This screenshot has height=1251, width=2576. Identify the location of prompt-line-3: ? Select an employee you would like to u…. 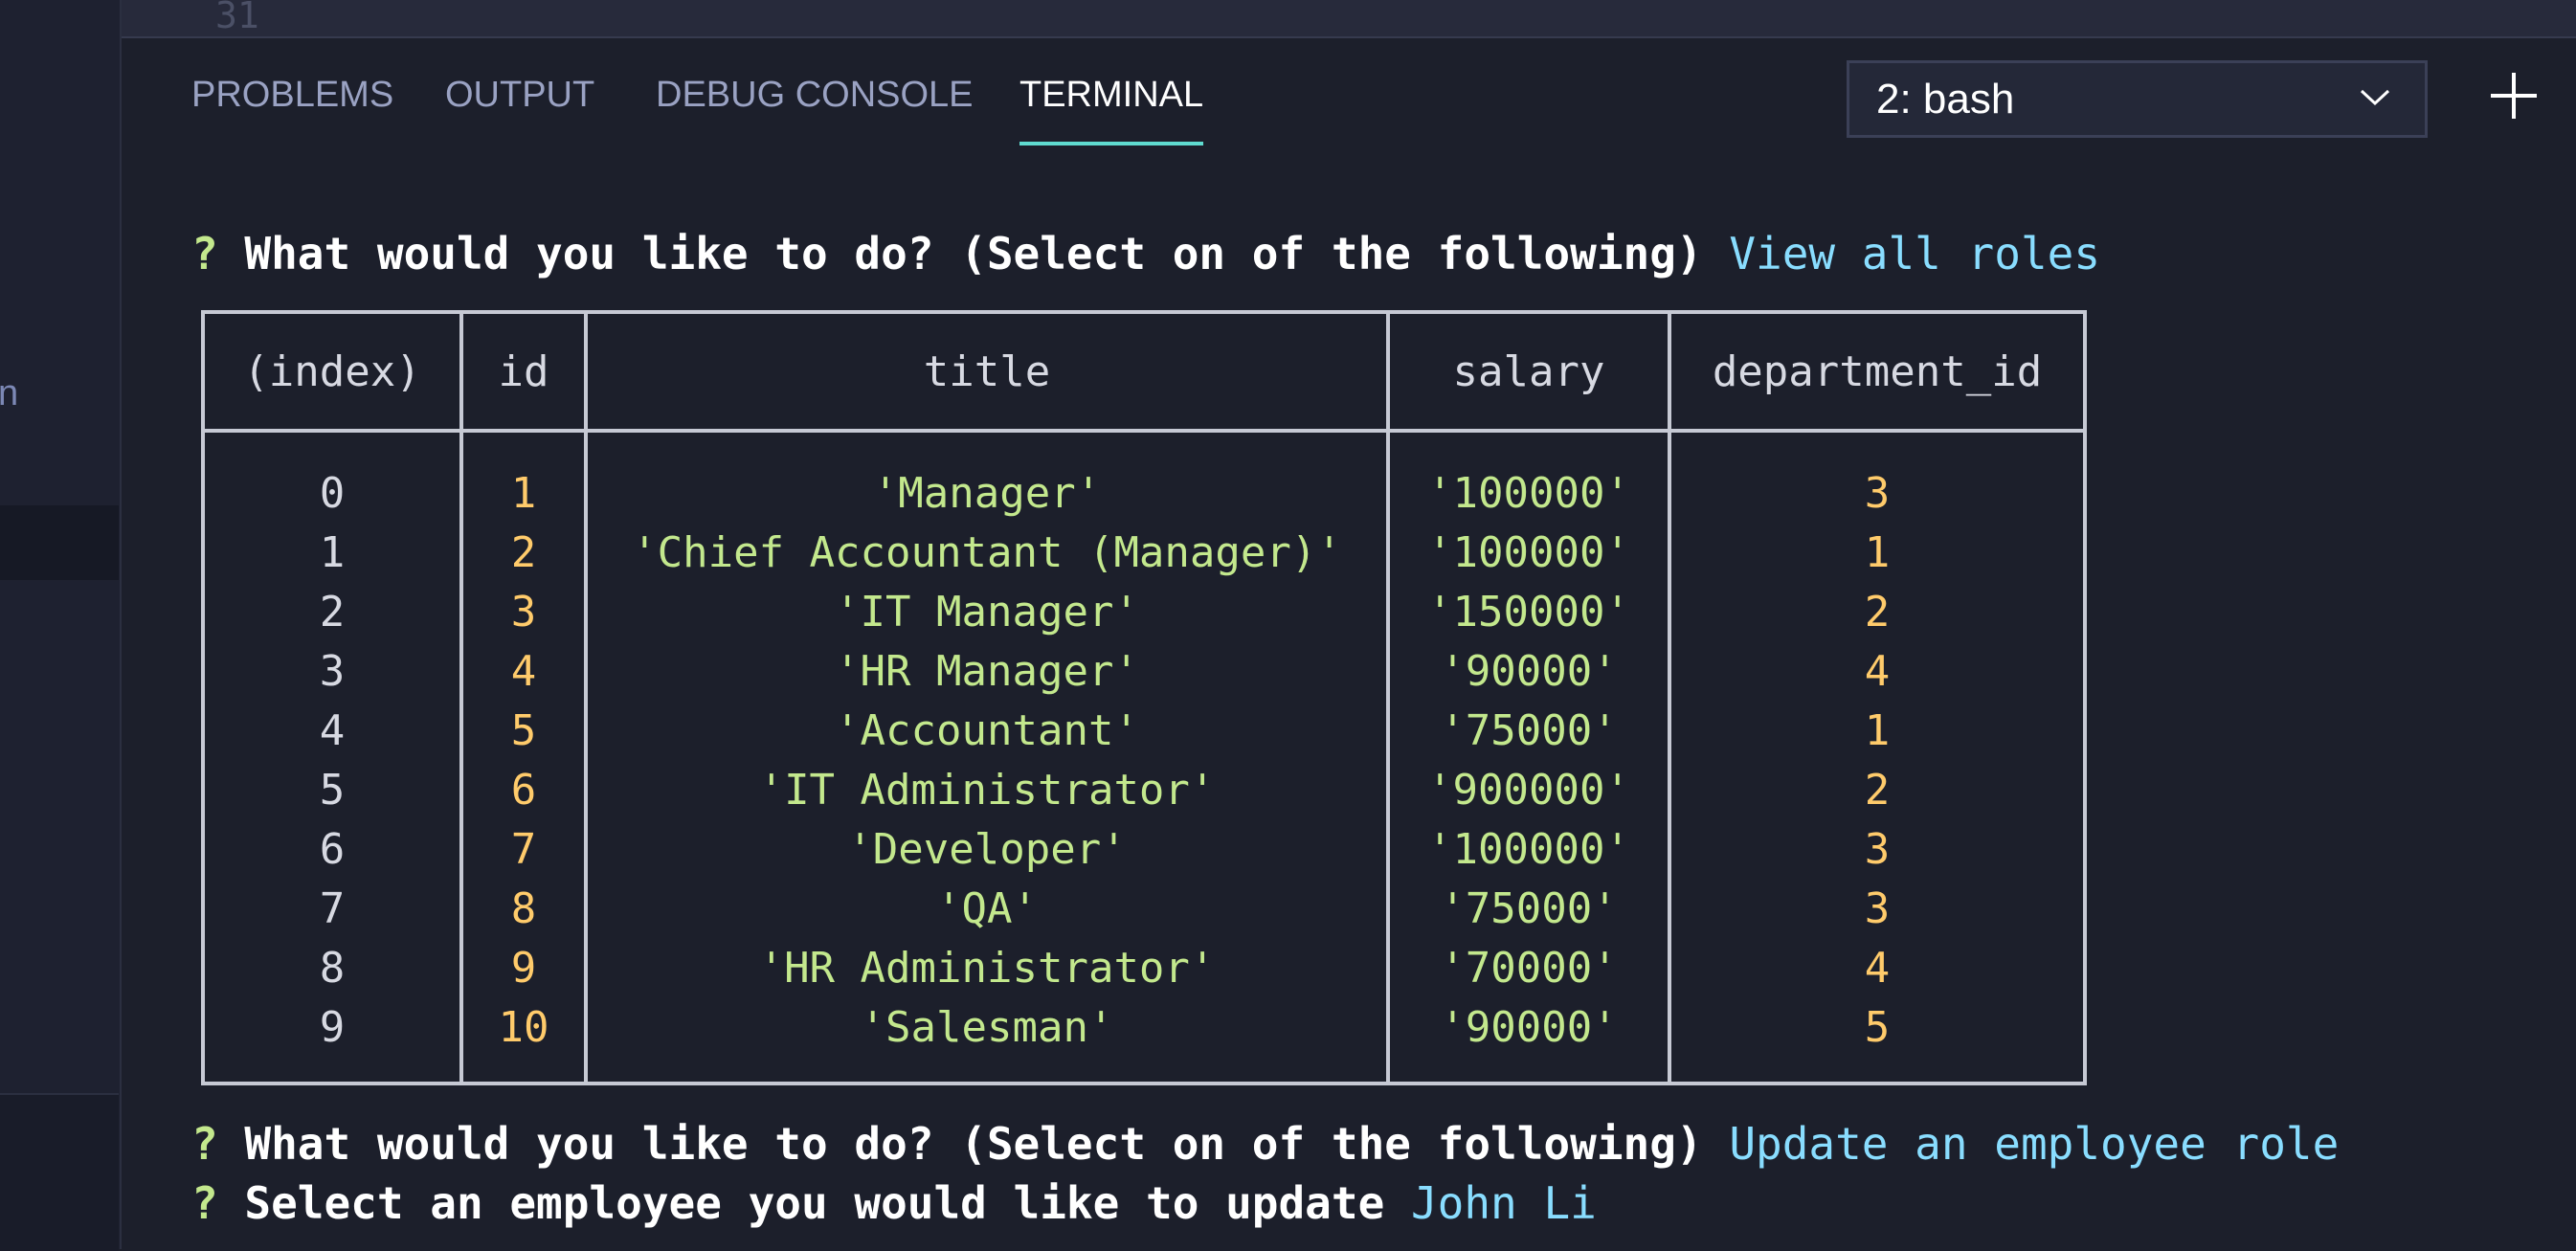
(894, 1203).